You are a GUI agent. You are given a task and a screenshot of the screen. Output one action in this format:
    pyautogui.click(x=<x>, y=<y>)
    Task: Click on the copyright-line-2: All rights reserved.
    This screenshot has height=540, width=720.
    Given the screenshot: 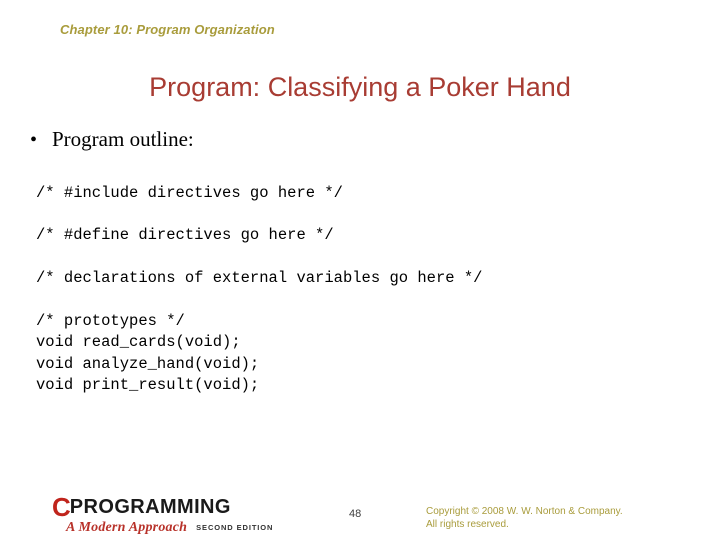 What is the action you would take?
    pyautogui.click(x=467, y=524)
    